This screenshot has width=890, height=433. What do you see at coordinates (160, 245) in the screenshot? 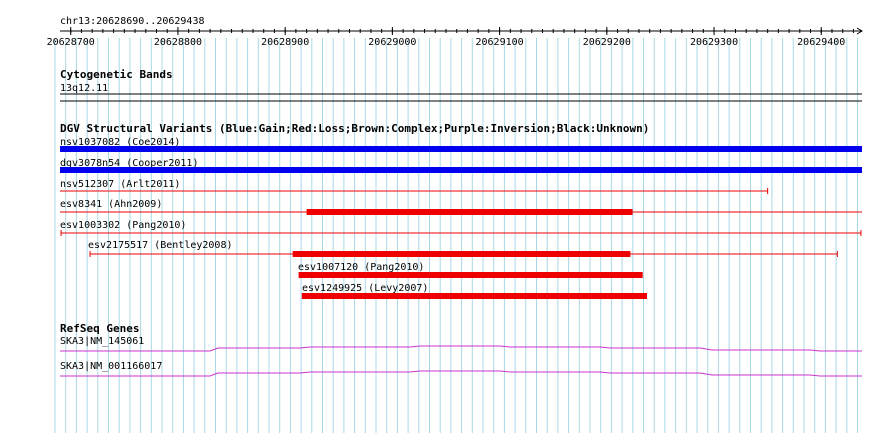
I see `dgv-variant-label: esv2175517 (Bentley2008)` at bounding box center [160, 245].